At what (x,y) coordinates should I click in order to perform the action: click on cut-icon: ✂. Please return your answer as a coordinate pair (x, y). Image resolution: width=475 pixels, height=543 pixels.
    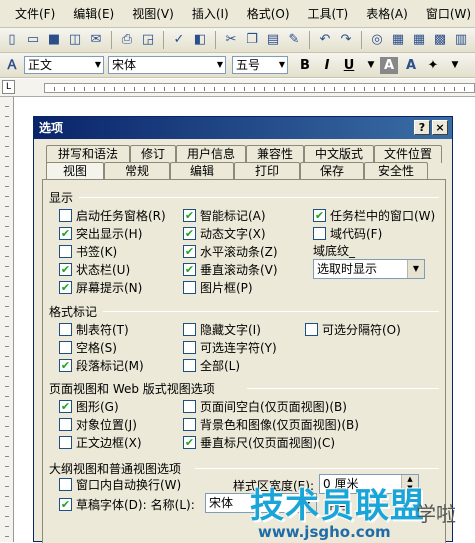
    Looking at the image, I should click on (231, 40).